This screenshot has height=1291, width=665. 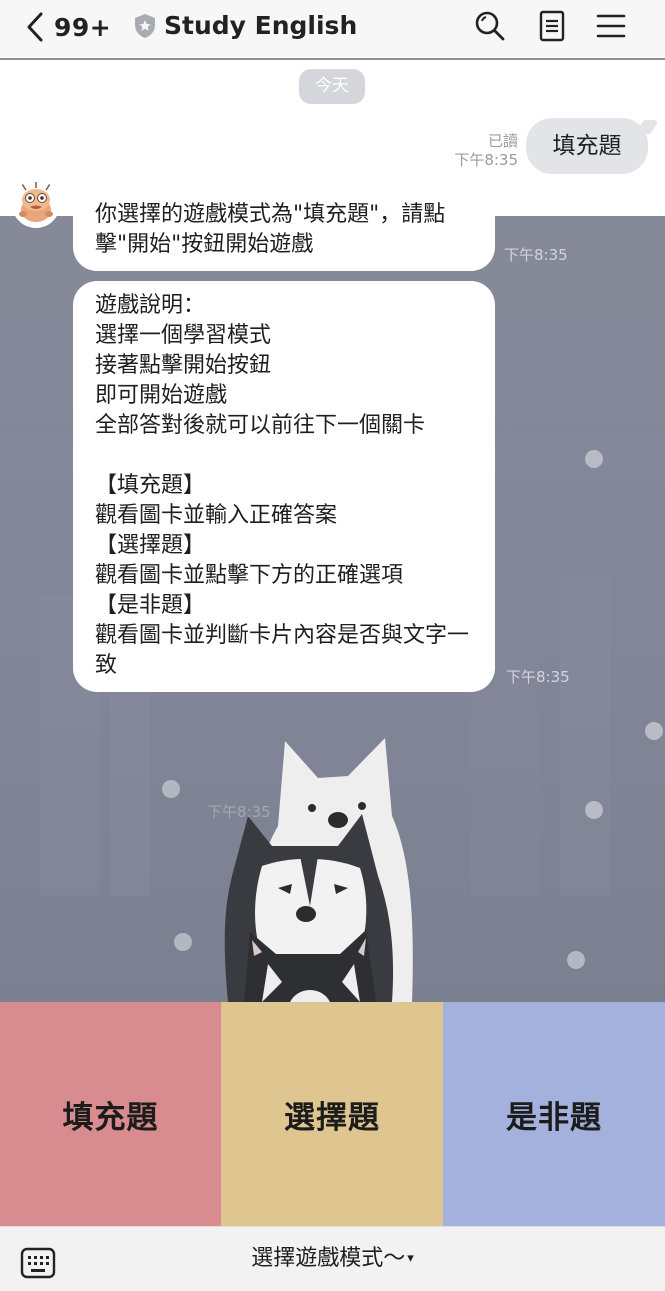 I want to click on fill-in-blank-button: 填充題, so click(x=110, y=1114).